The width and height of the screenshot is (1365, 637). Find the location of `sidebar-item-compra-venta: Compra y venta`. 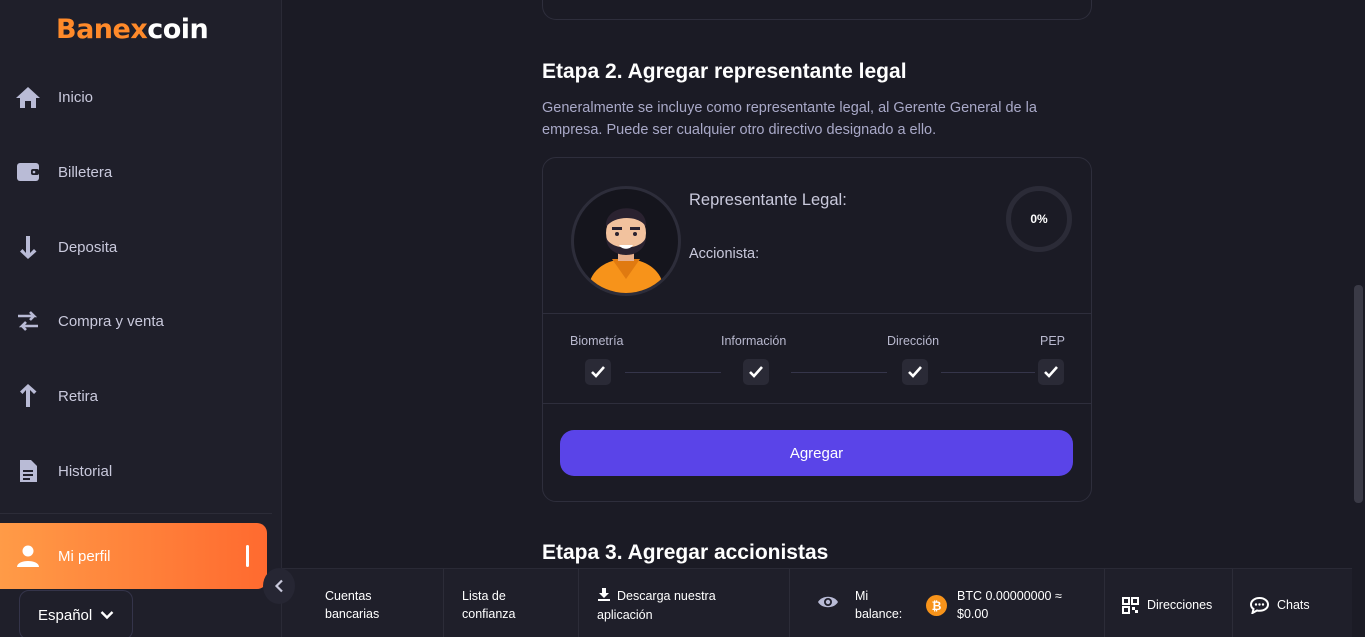

sidebar-item-compra-venta: Compra y venta is located at coordinates (136, 321).